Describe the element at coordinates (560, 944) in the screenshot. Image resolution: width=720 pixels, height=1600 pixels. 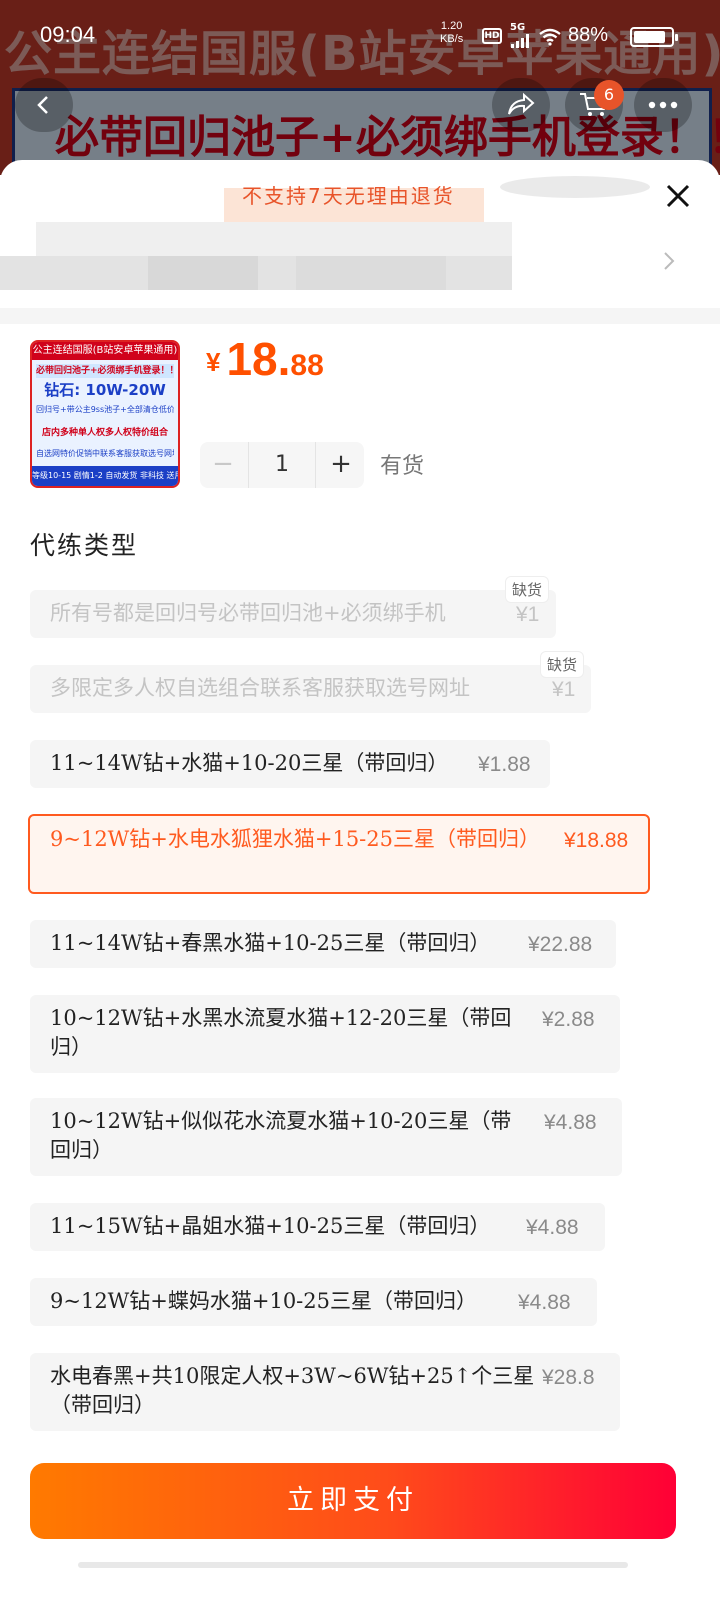
I see `option-price: ¥22.88` at that location.